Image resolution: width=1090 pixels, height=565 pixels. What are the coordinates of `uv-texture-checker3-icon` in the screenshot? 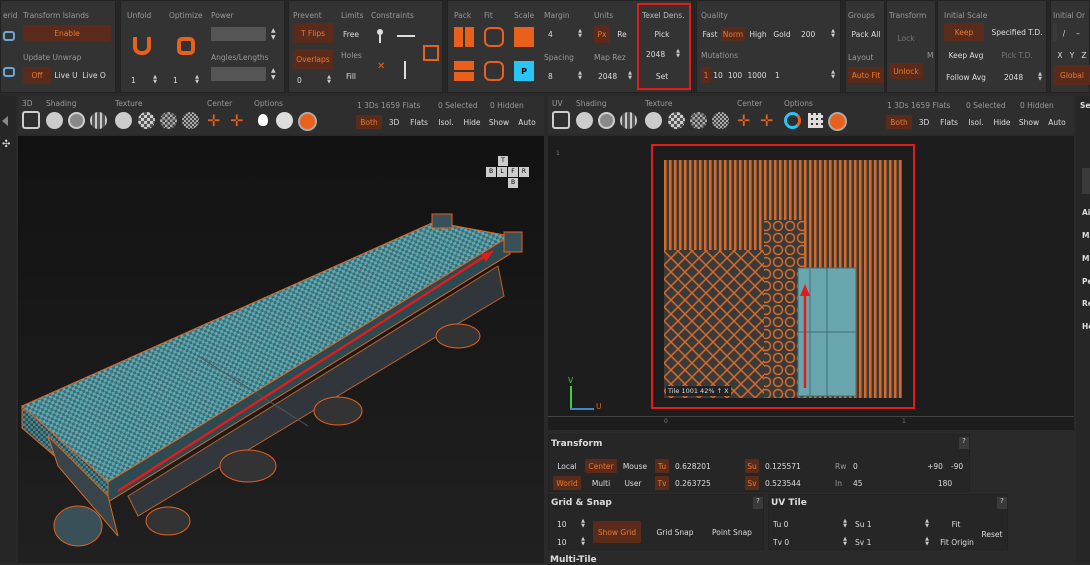 It's located at (720, 120).